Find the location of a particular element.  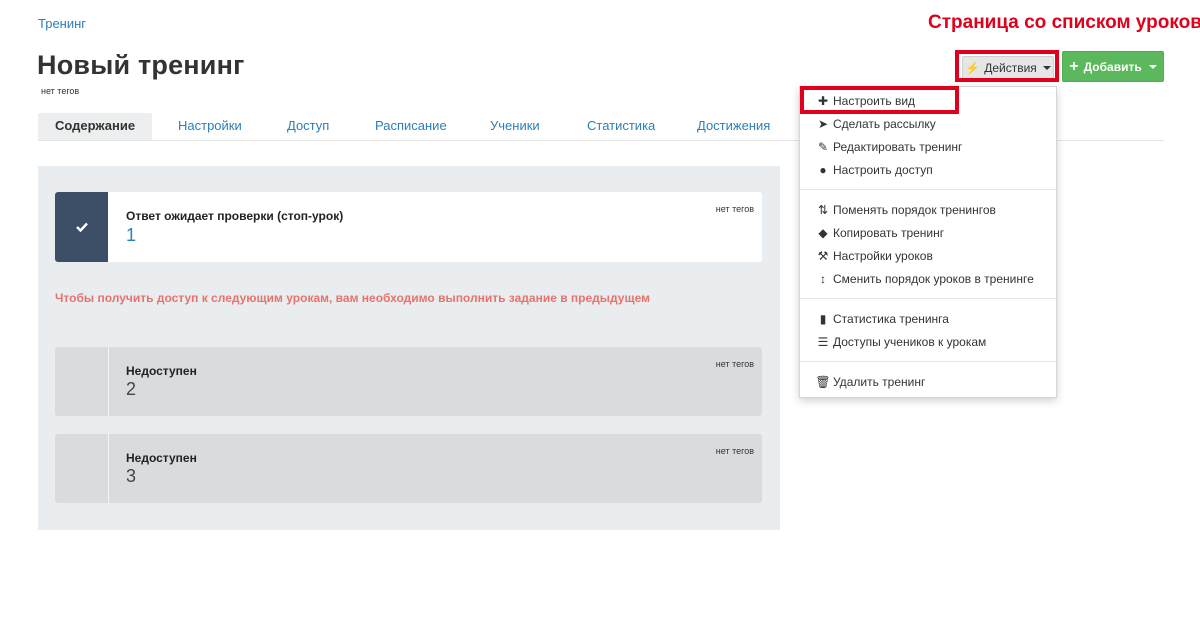

menu-item-edit-training: ✎ Редактировать тренинг is located at coordinates (889, 147).